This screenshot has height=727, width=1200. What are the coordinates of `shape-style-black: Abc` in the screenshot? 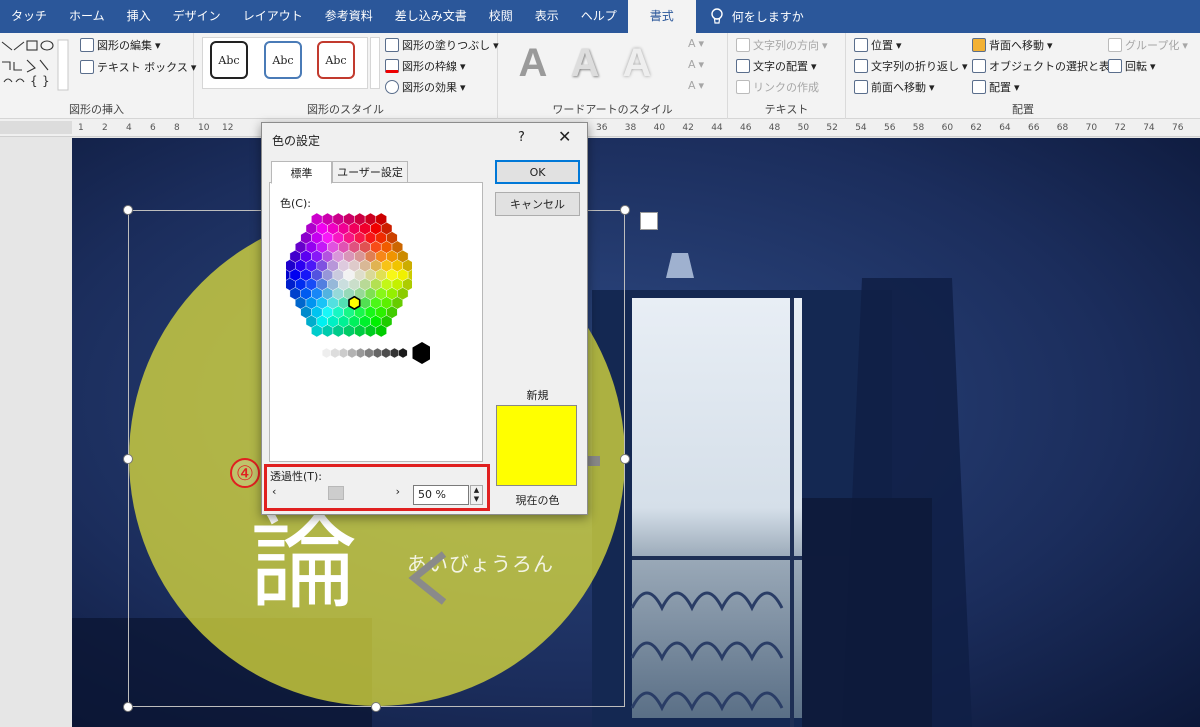 It's located at (229, 60).